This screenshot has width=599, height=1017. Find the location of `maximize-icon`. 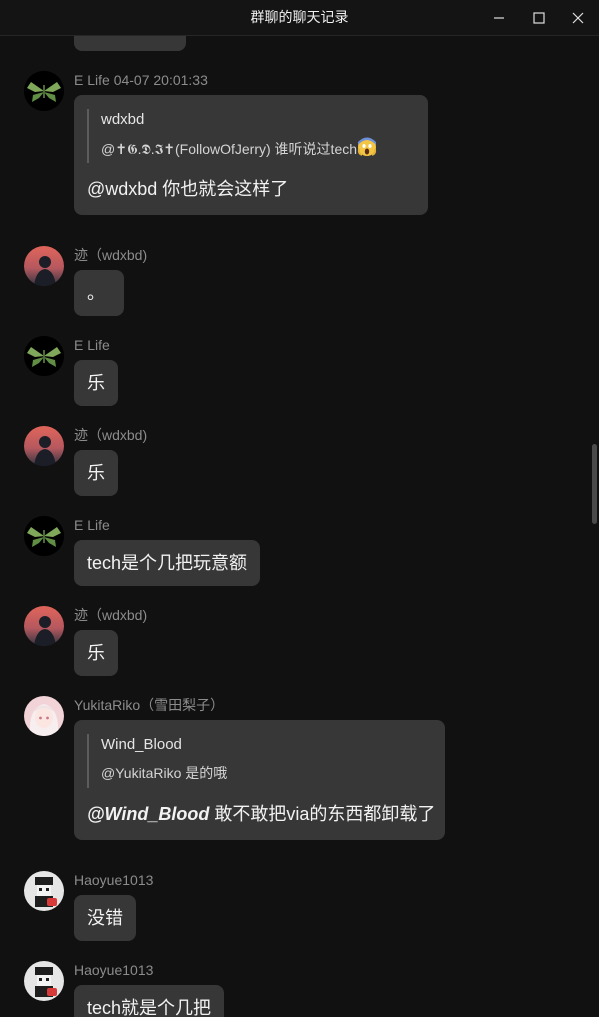

maximize-icon is located at coordinates (539, 17).